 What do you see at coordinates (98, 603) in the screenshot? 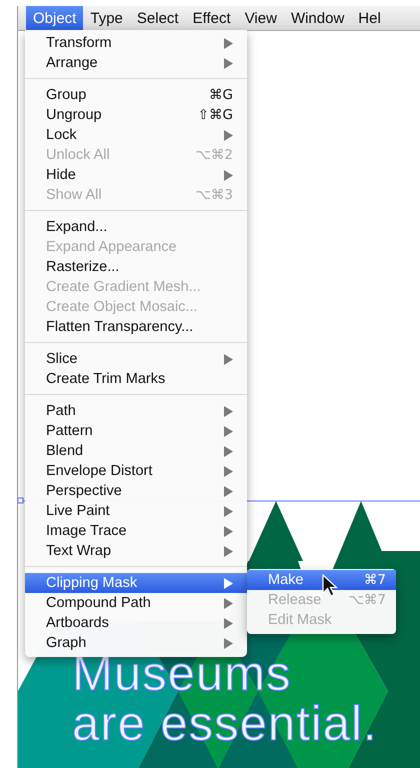
I see `menu-item-label: Compound Path` at bounding box center [98, 603].